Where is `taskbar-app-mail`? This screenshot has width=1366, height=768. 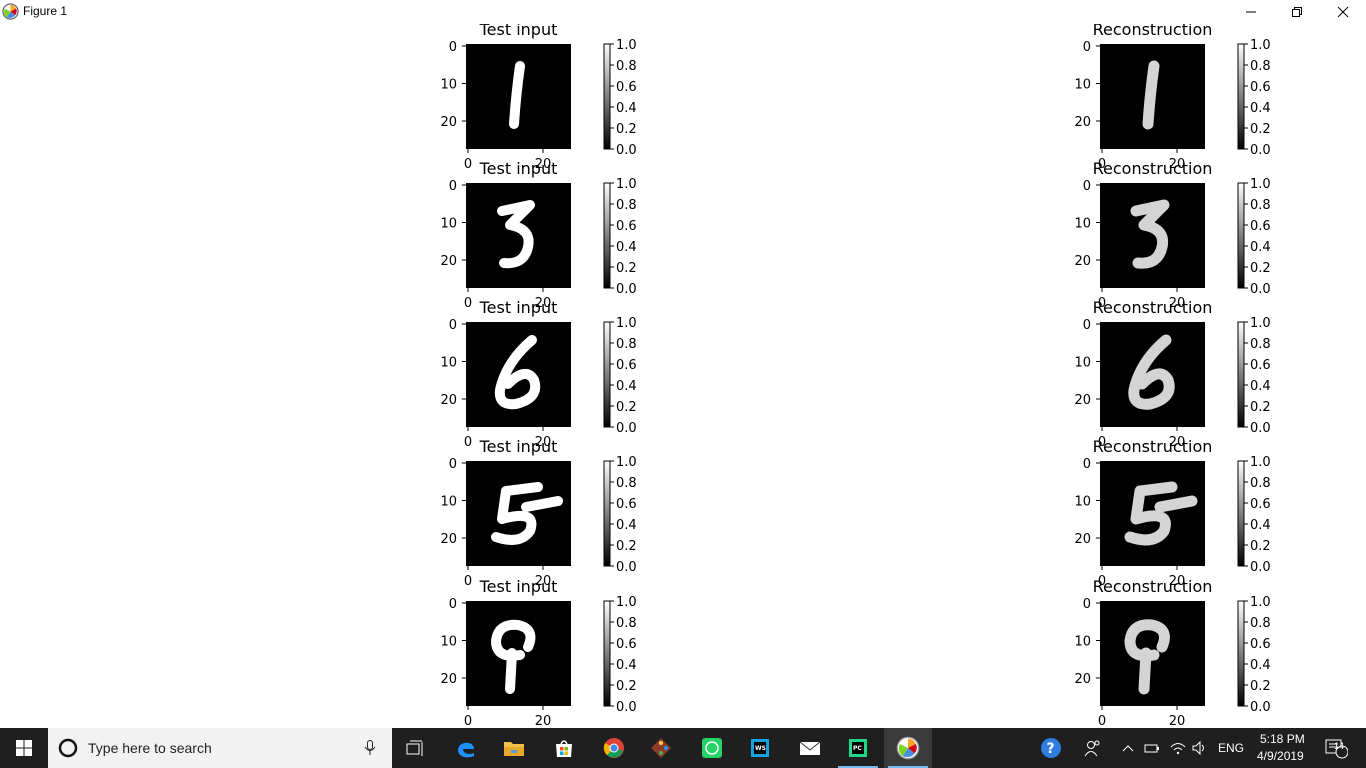
taskbar-app-mail is located at coordinates (810, 748).